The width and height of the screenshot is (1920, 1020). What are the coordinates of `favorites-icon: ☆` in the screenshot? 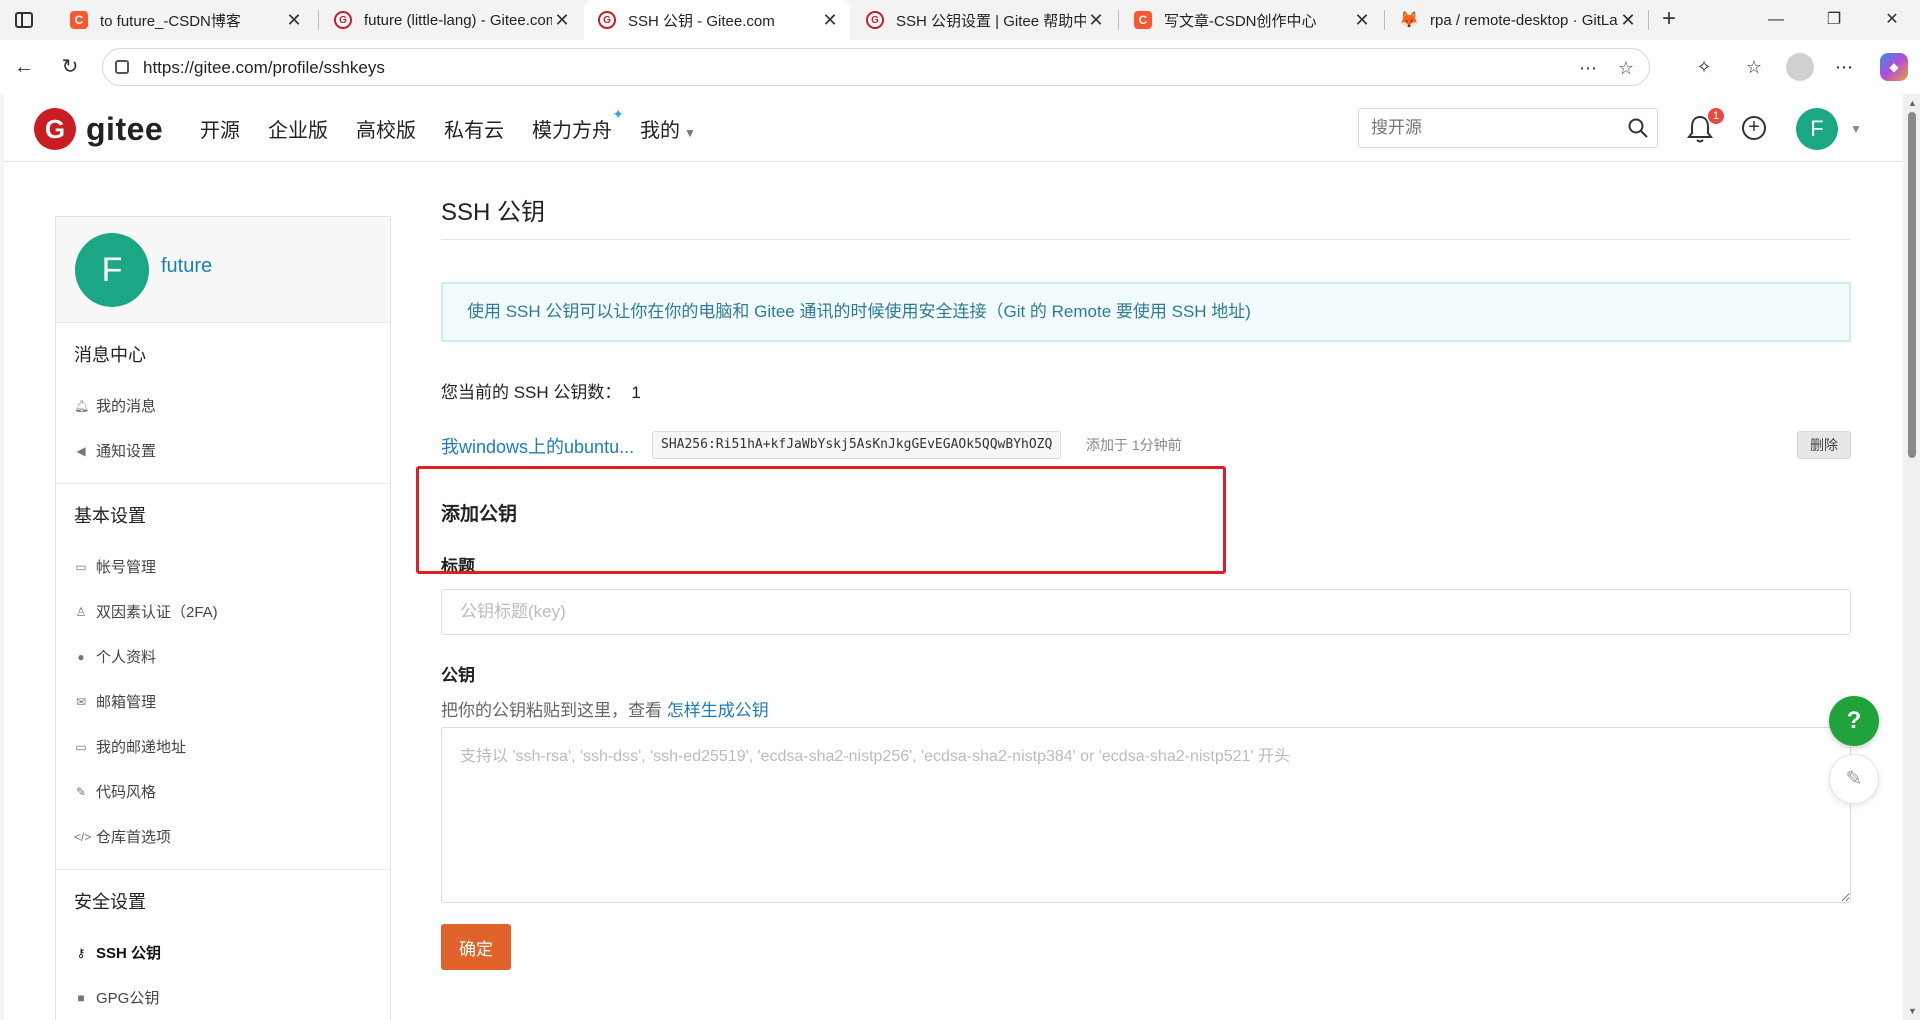 It's located at (1754, 67).